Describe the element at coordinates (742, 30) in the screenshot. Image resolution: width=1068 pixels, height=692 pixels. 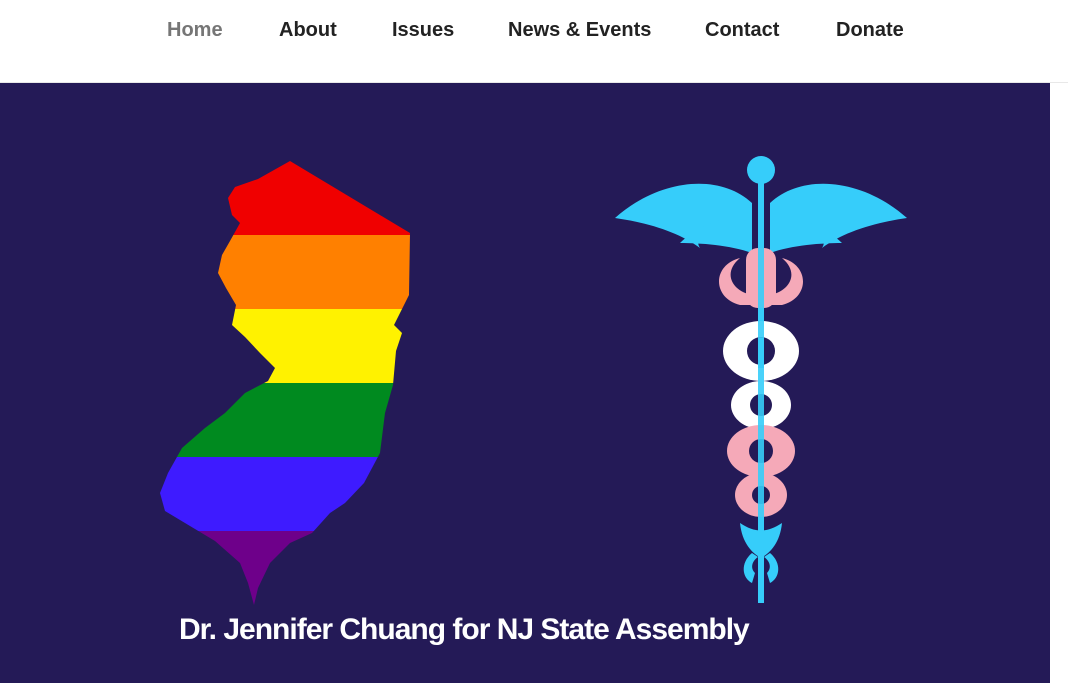
I see `nav-contact-link: Contact` at that location.